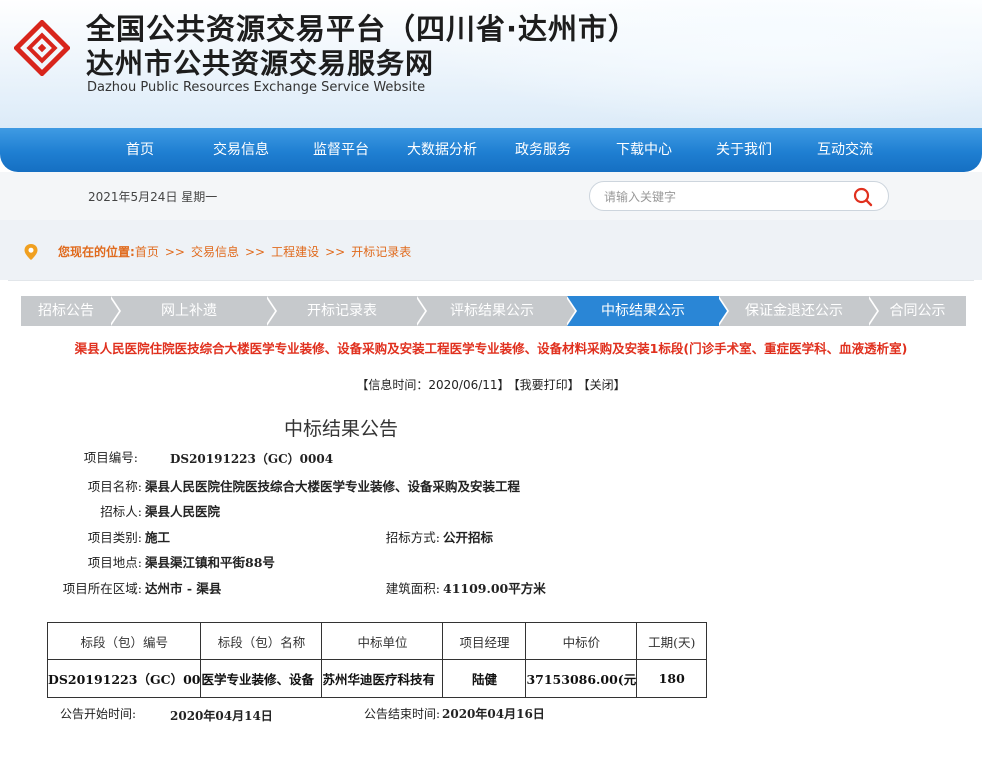 The height and width of the screenshot is (784, 982). What do you see at coordinates (31, 251) in the screenshot?
I see `location-pin-icon` at bounding box center [31, 251].